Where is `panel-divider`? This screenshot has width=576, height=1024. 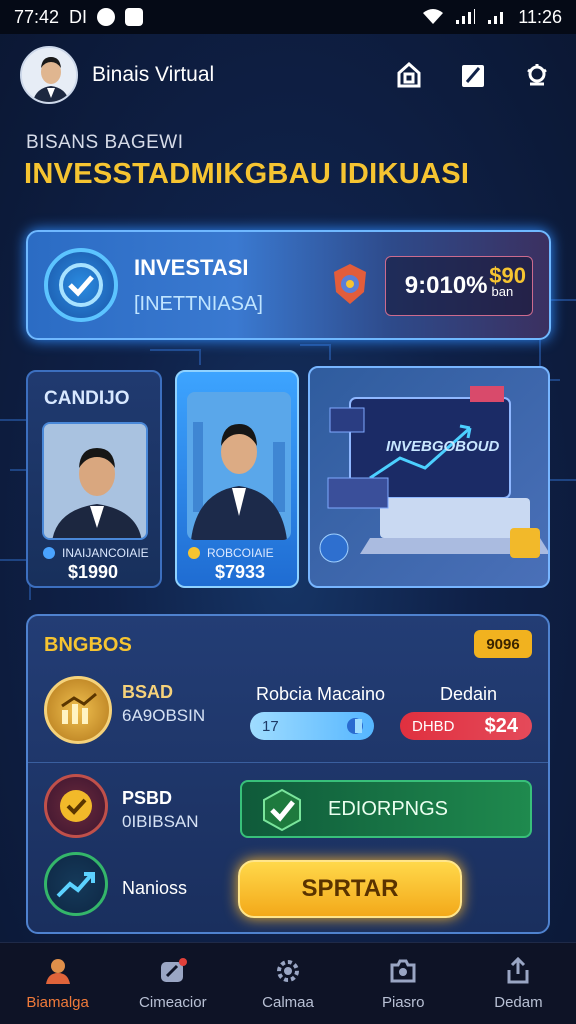 panel-divider is located at coordinates (288, 762).